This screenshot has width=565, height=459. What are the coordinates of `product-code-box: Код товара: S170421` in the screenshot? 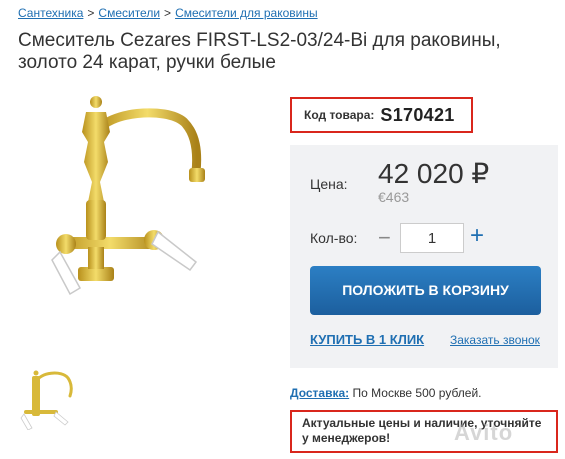 It's located at (381, 115).